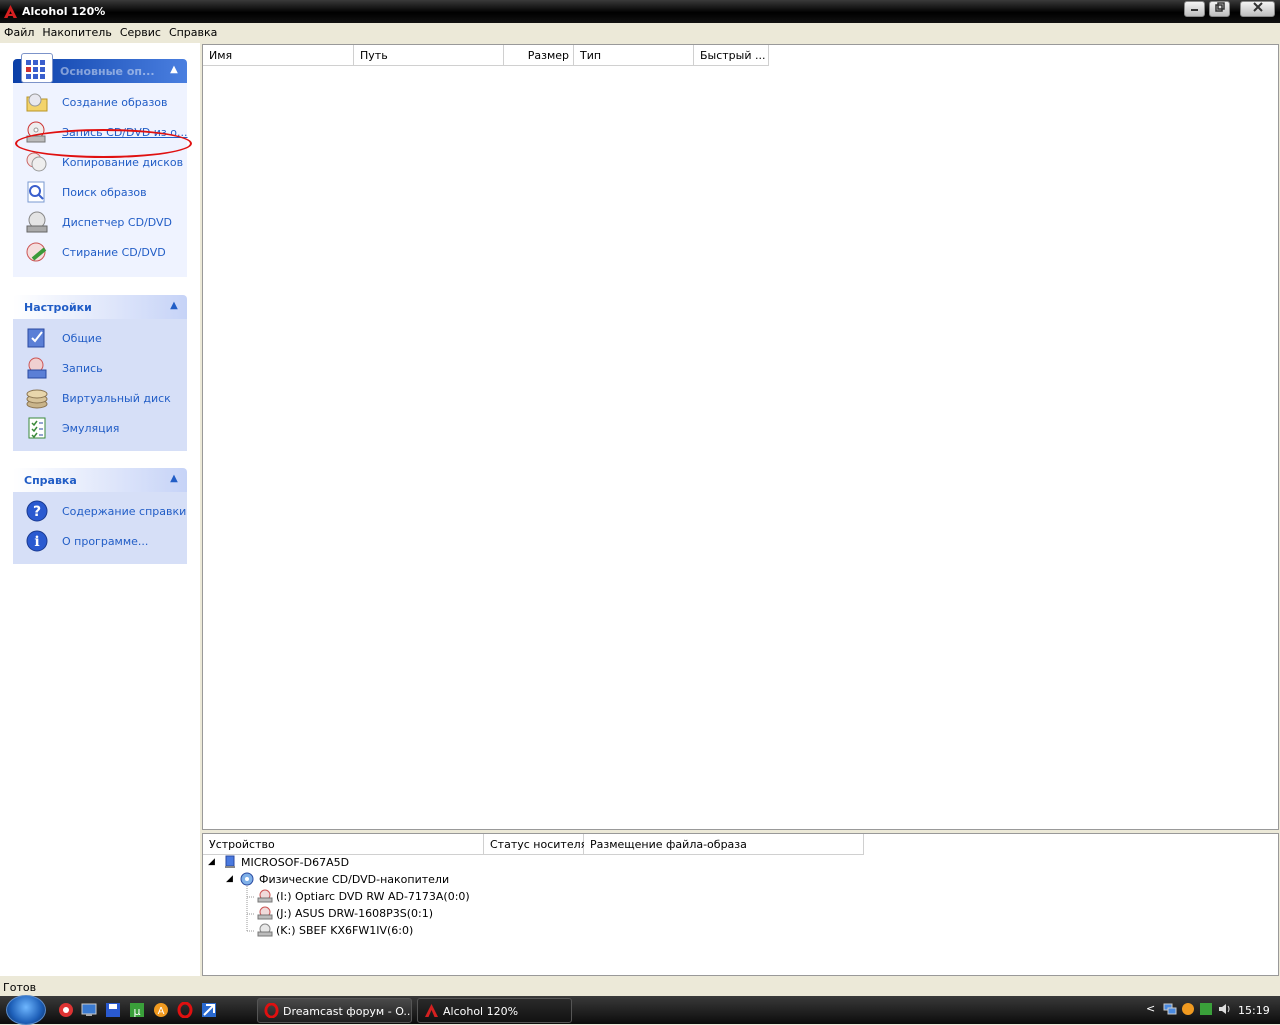 This screenshot has width=1280, height=1025. I want to click on menu-drive: Накопитель, so click(76, 31).